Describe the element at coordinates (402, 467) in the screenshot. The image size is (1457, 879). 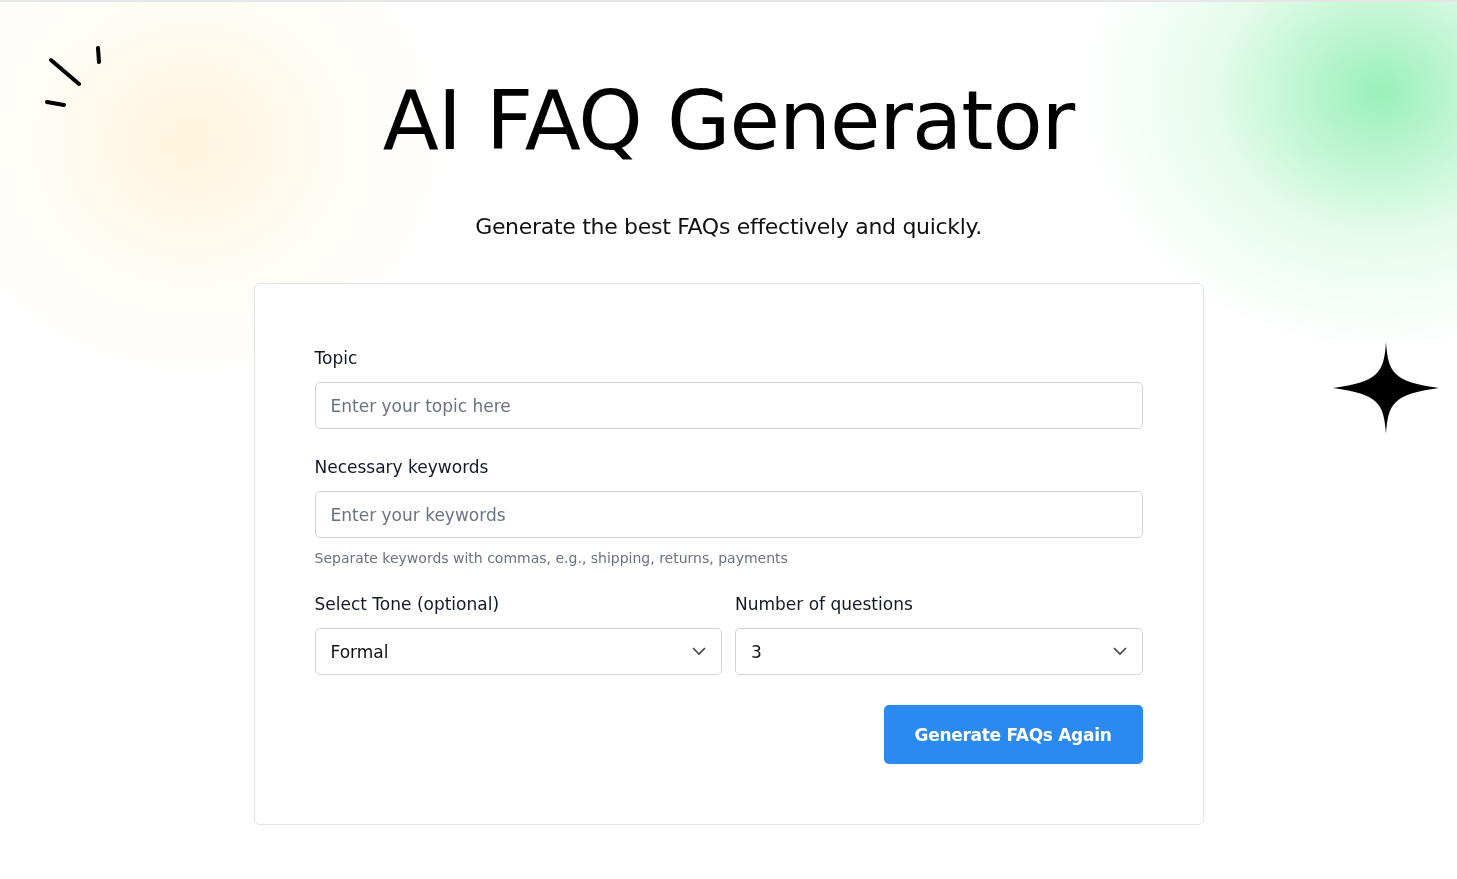
I see `field-label: Necessary keywords` at that location.